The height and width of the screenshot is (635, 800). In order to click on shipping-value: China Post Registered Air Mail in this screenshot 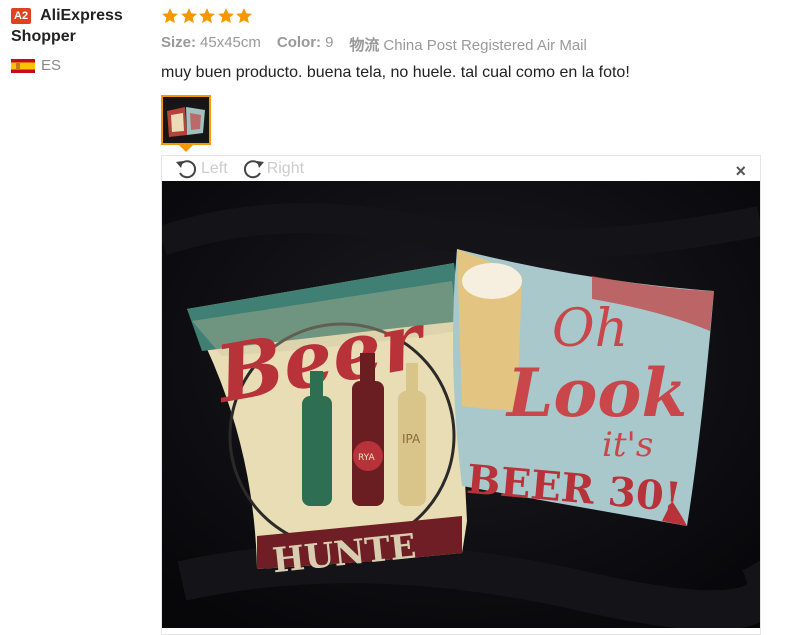, I will do `click(485, 45)`.